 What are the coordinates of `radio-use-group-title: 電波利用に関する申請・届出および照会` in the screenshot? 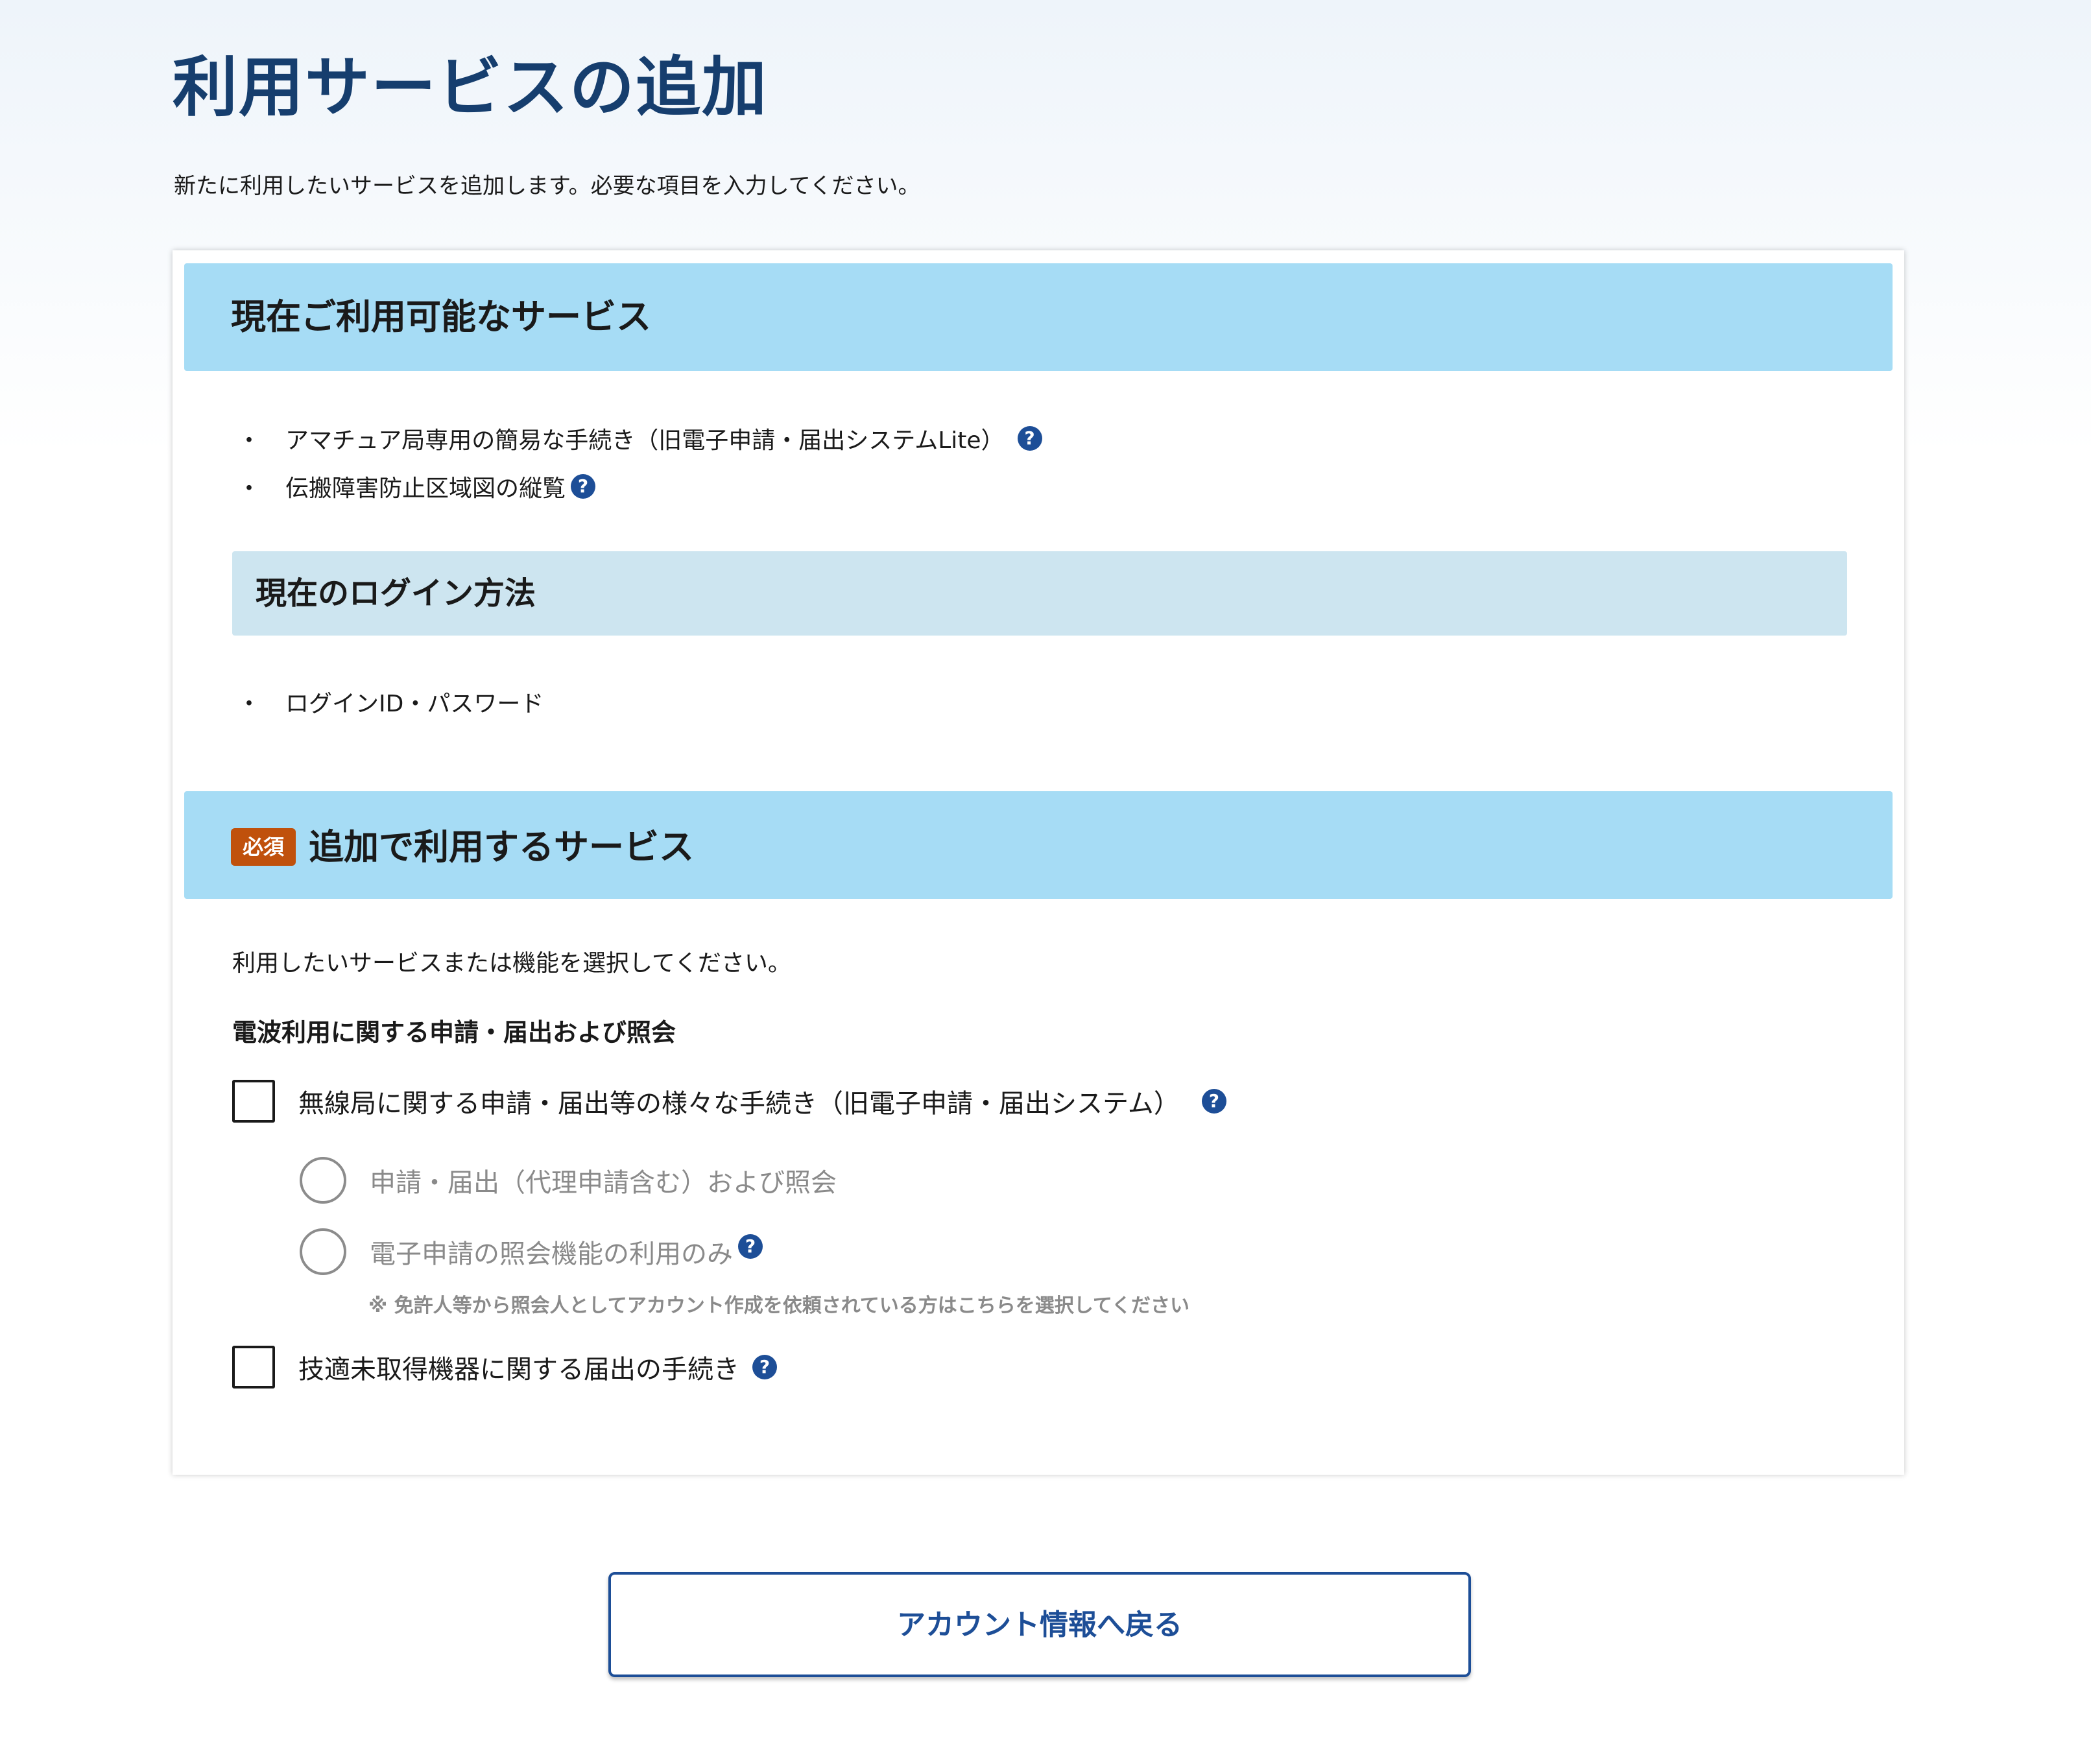 It's located at (454, 1032).